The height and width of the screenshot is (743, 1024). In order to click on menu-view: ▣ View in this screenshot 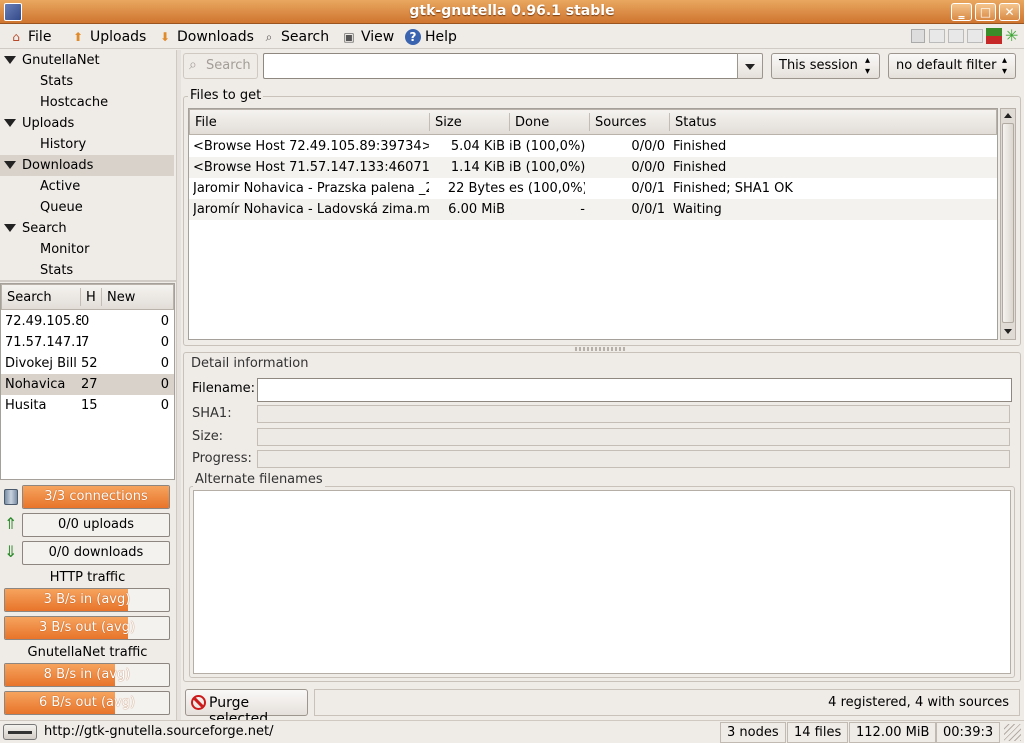, I will do `click(367, 36)`.